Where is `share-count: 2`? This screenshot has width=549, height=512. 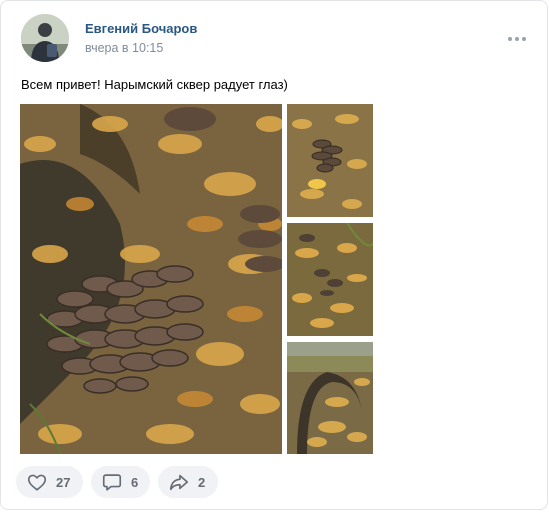
share-count: 2 is located at coordinates (202, 482).